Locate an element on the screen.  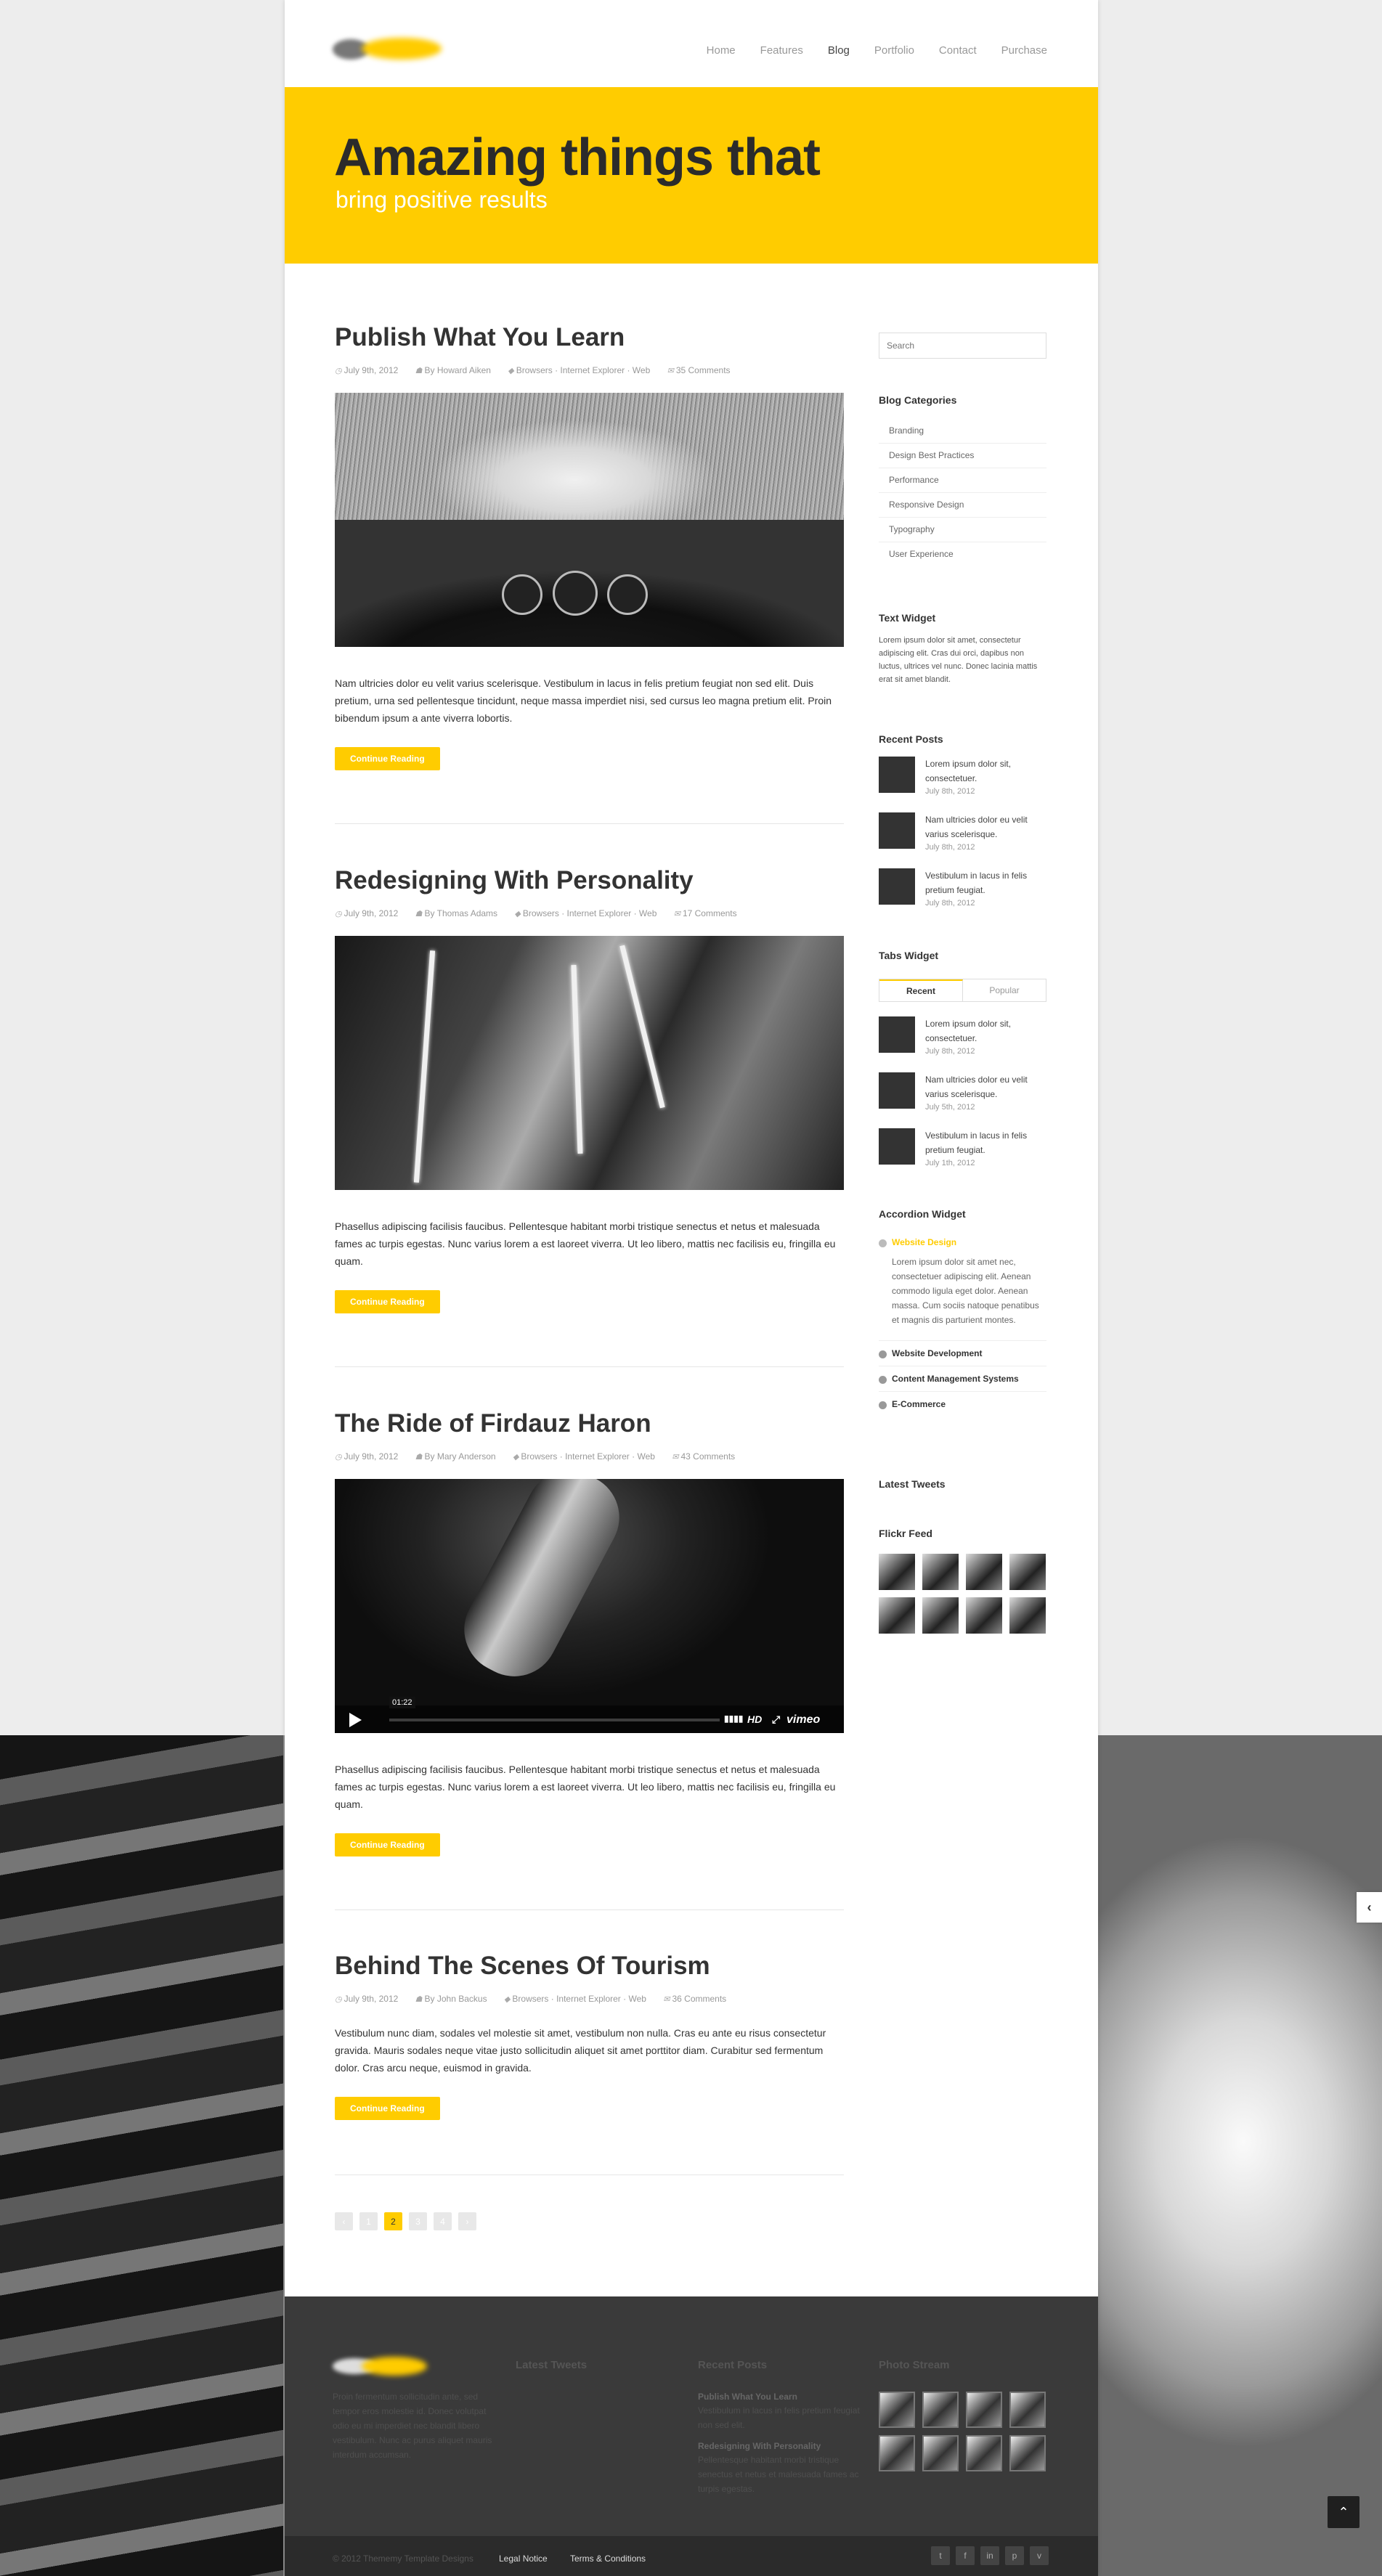
fullscreen-icon: ⤢ is located at coordinates (776, 1719).